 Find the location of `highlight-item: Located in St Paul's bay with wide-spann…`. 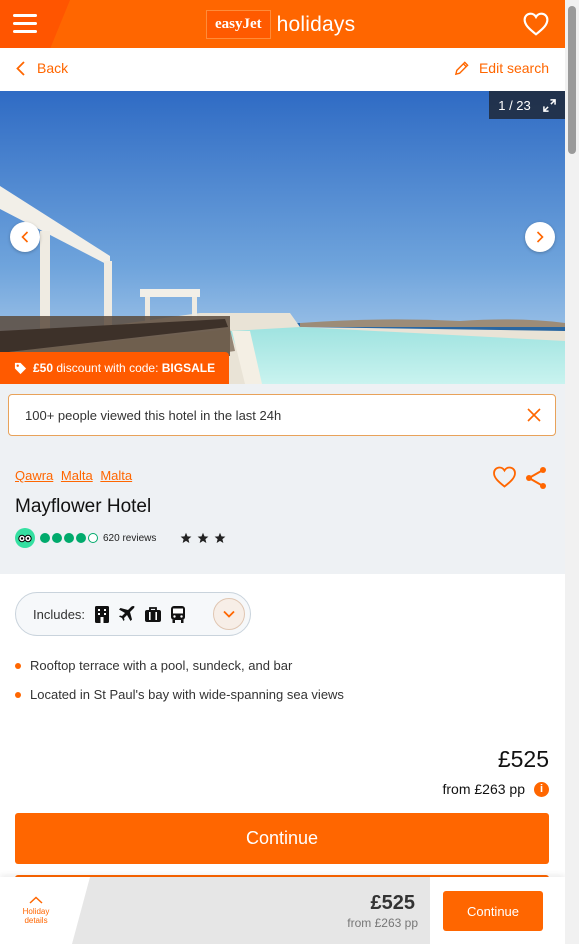

highlight-item: Located in St Paul's bay with wide-spann… is located at coordinates (179, 700).